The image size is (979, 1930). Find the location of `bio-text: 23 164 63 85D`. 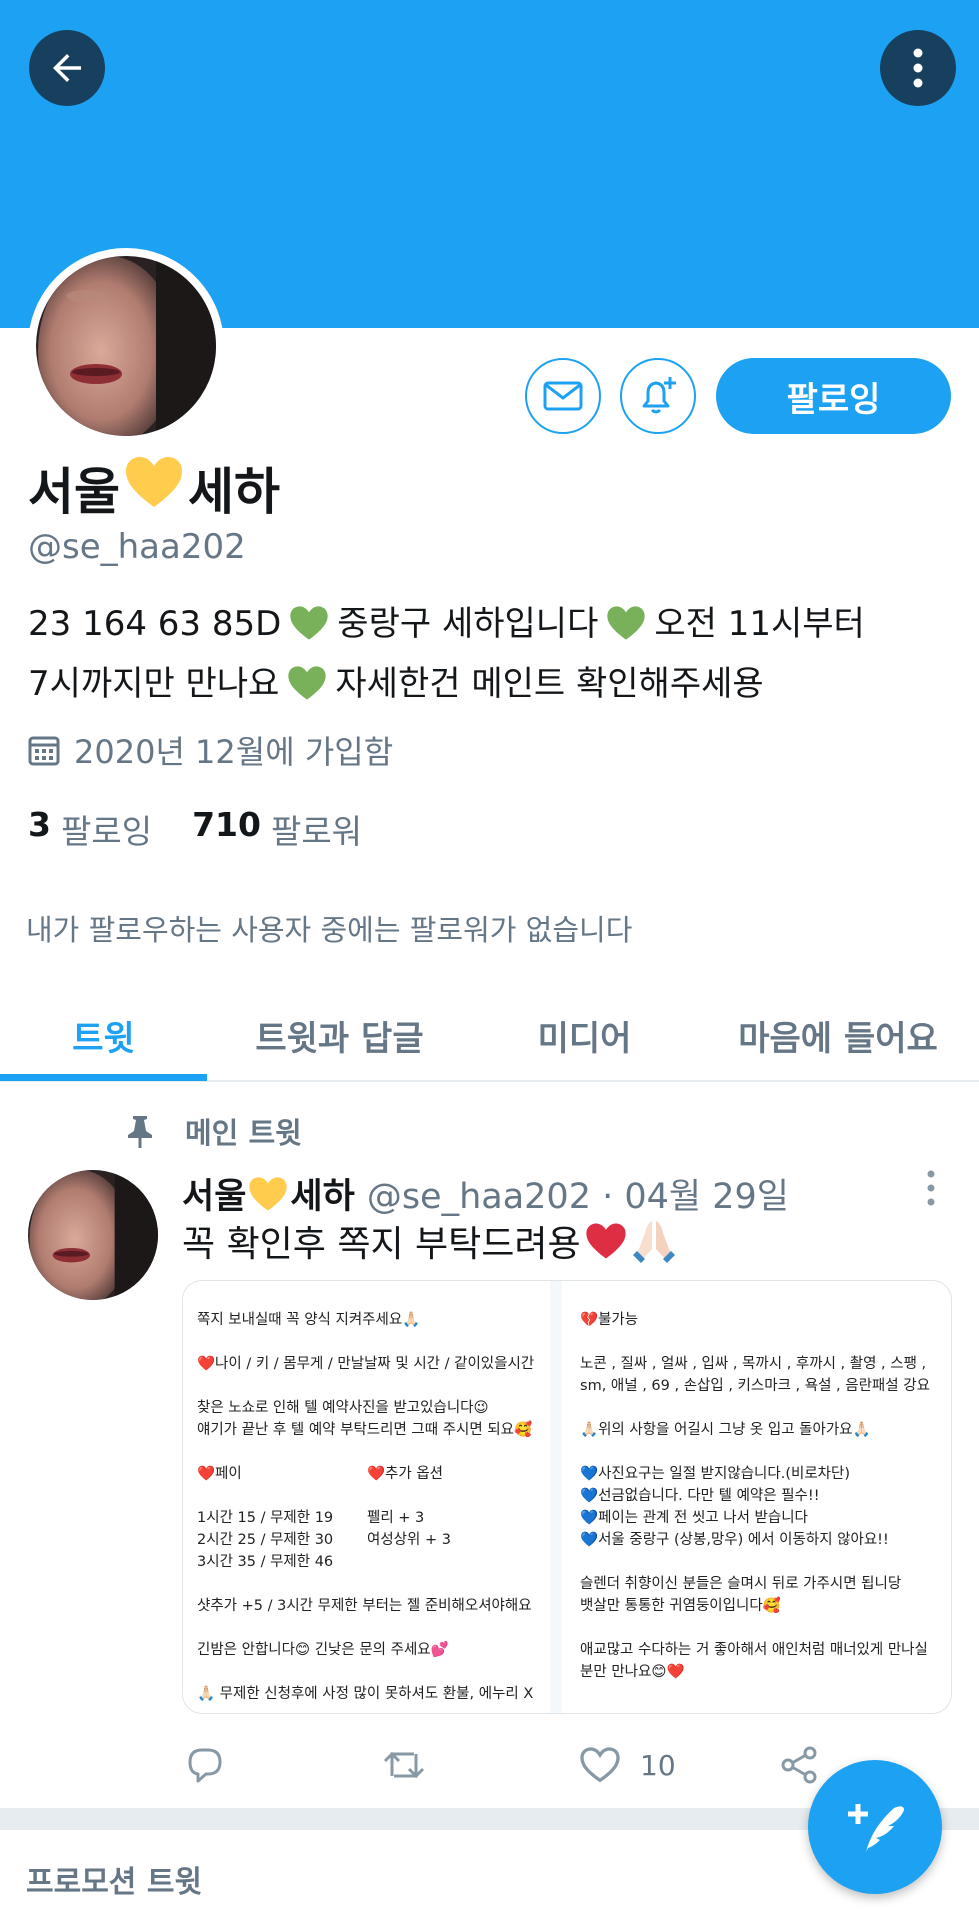

bio-text: 23 164 63 85D is located at coordinates (155, 624).